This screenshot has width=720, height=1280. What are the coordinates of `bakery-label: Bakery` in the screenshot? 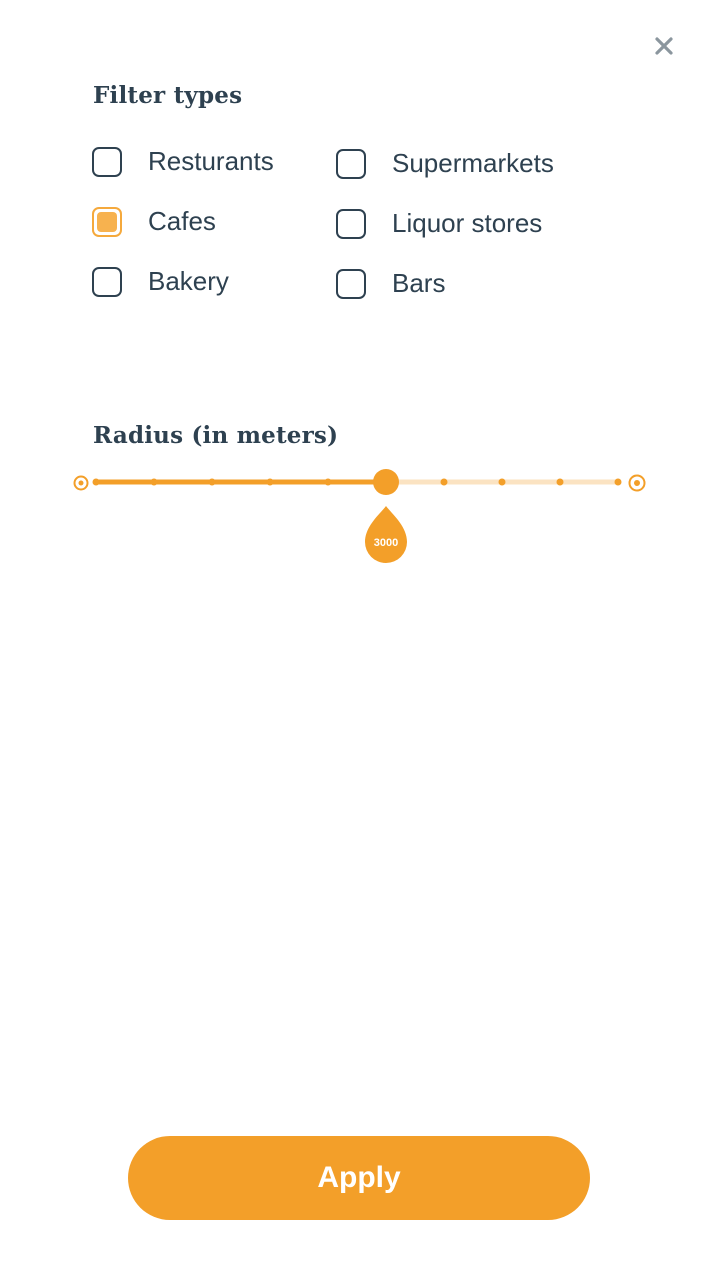 It's located at (188, 281).